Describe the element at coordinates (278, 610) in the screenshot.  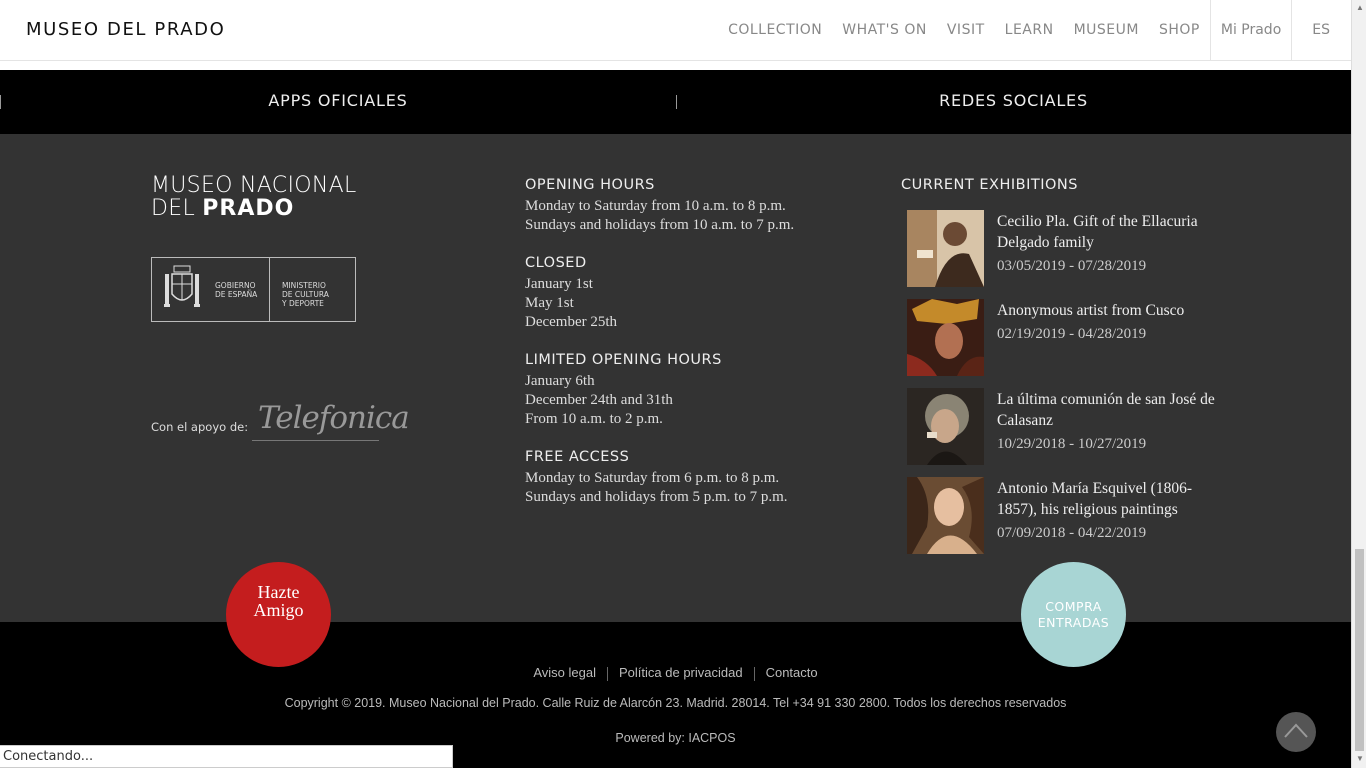
I see `amigo-label: Amigo` at that location.